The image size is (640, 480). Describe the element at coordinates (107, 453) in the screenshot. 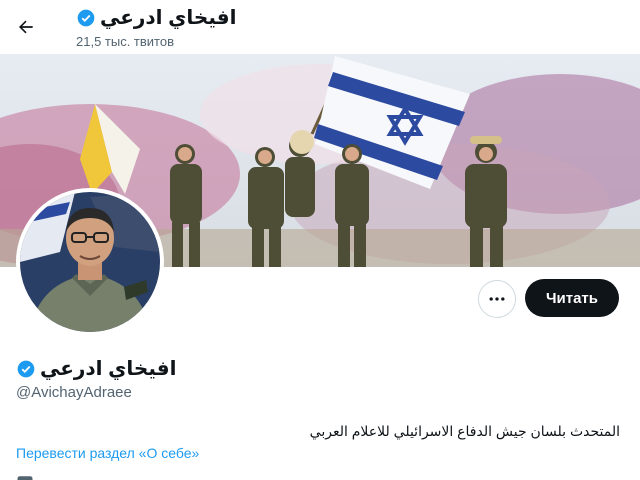

I see `translate-bio-link: Перевести раздел «О себе»` at that location.